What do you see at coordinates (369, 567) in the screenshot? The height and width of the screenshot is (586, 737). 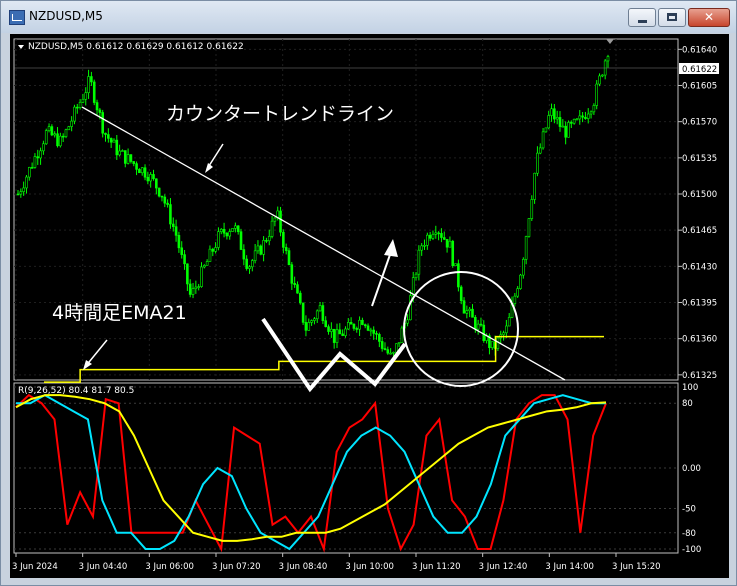 I see `time-label: 3 Jun 10:00` at bounding box center [369, 567].